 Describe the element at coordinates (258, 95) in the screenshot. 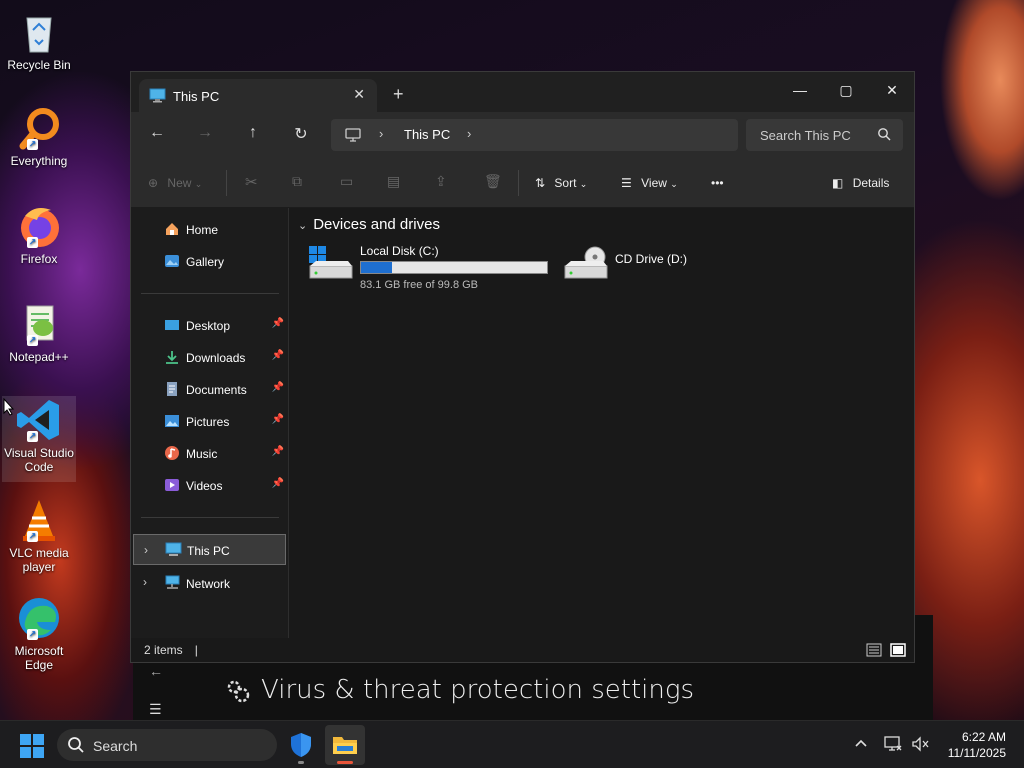

I see `tab-this-pc: This PC ✕` at that location.